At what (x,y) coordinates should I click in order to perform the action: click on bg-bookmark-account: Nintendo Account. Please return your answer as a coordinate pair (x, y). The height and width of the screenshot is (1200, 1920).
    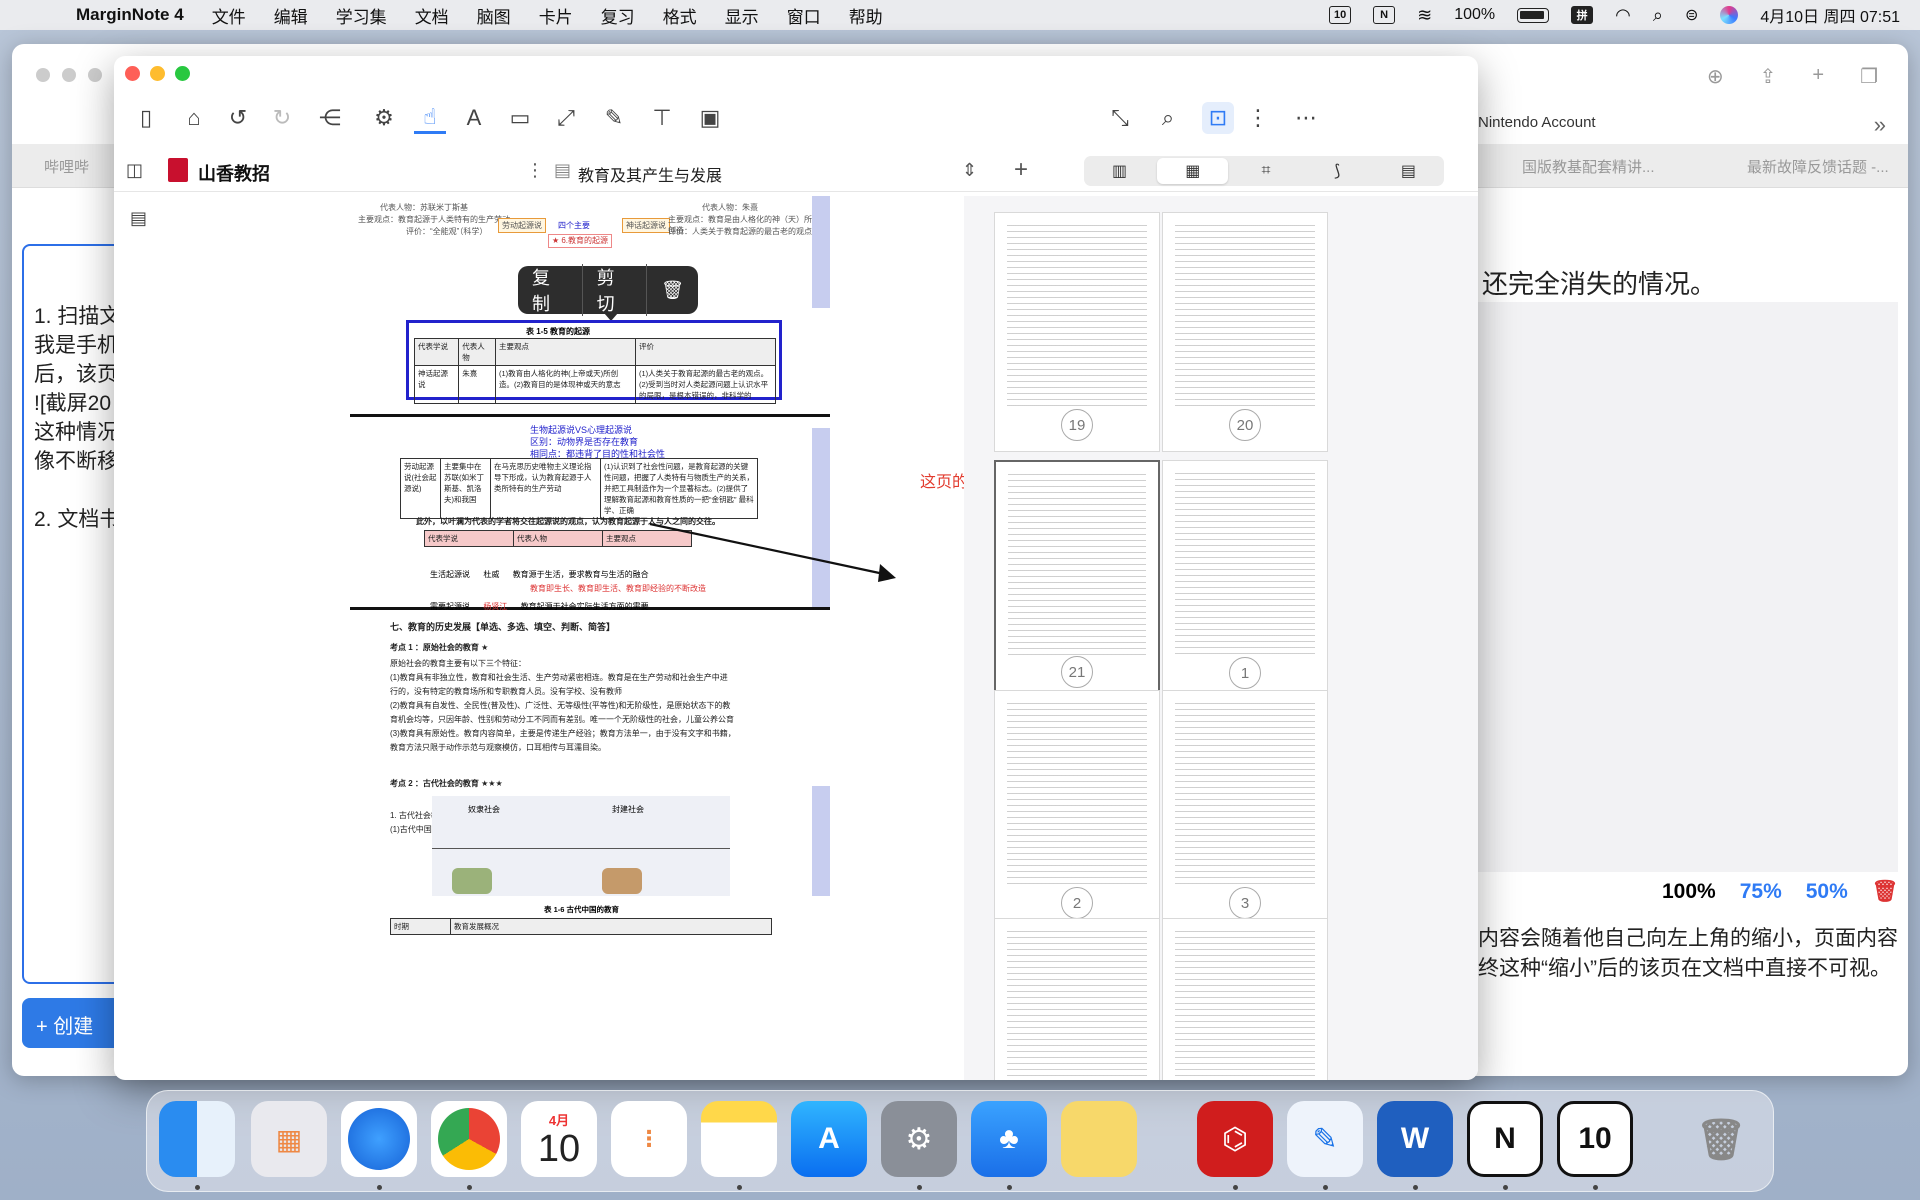
    Looking at the image, I should click on (1537, 122).